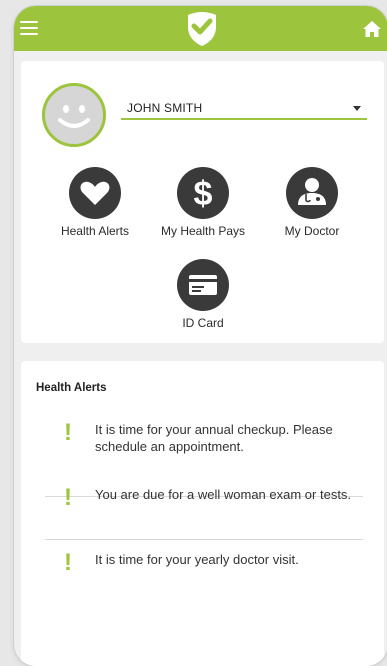 This screenshot has width=387, height=666. Describe the element at coordinates (312, 193) in the screenshot. I see `doctor-icon` at that location.